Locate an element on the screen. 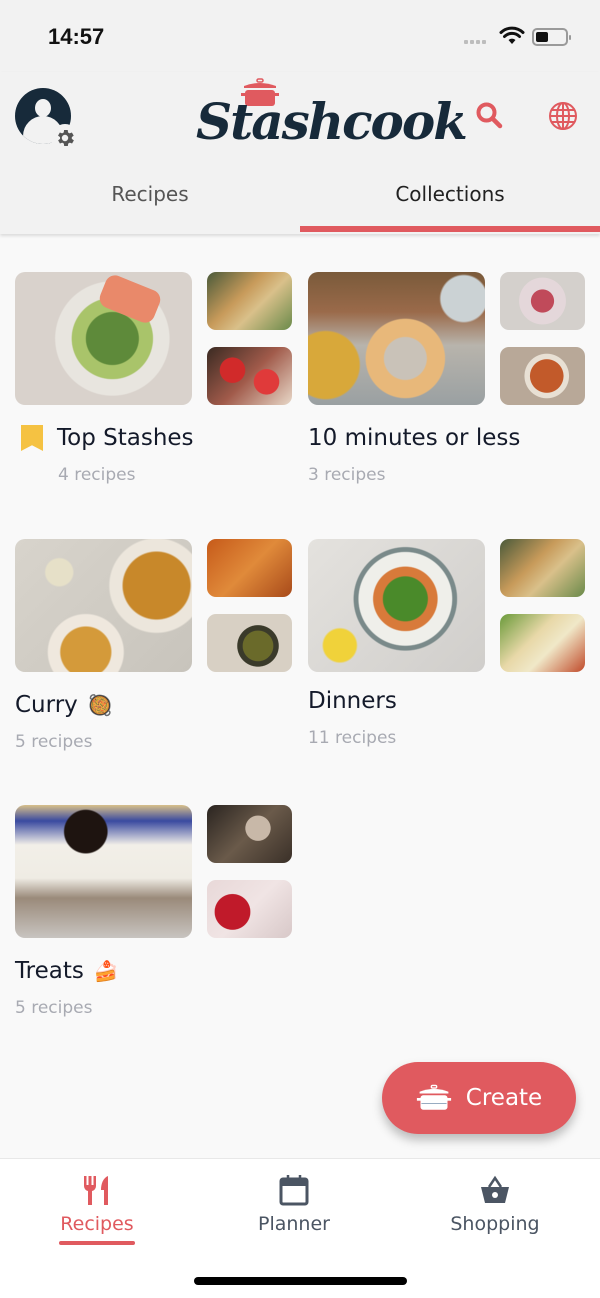  collection-count: 4 recipes is located at coordinates (97, 475).